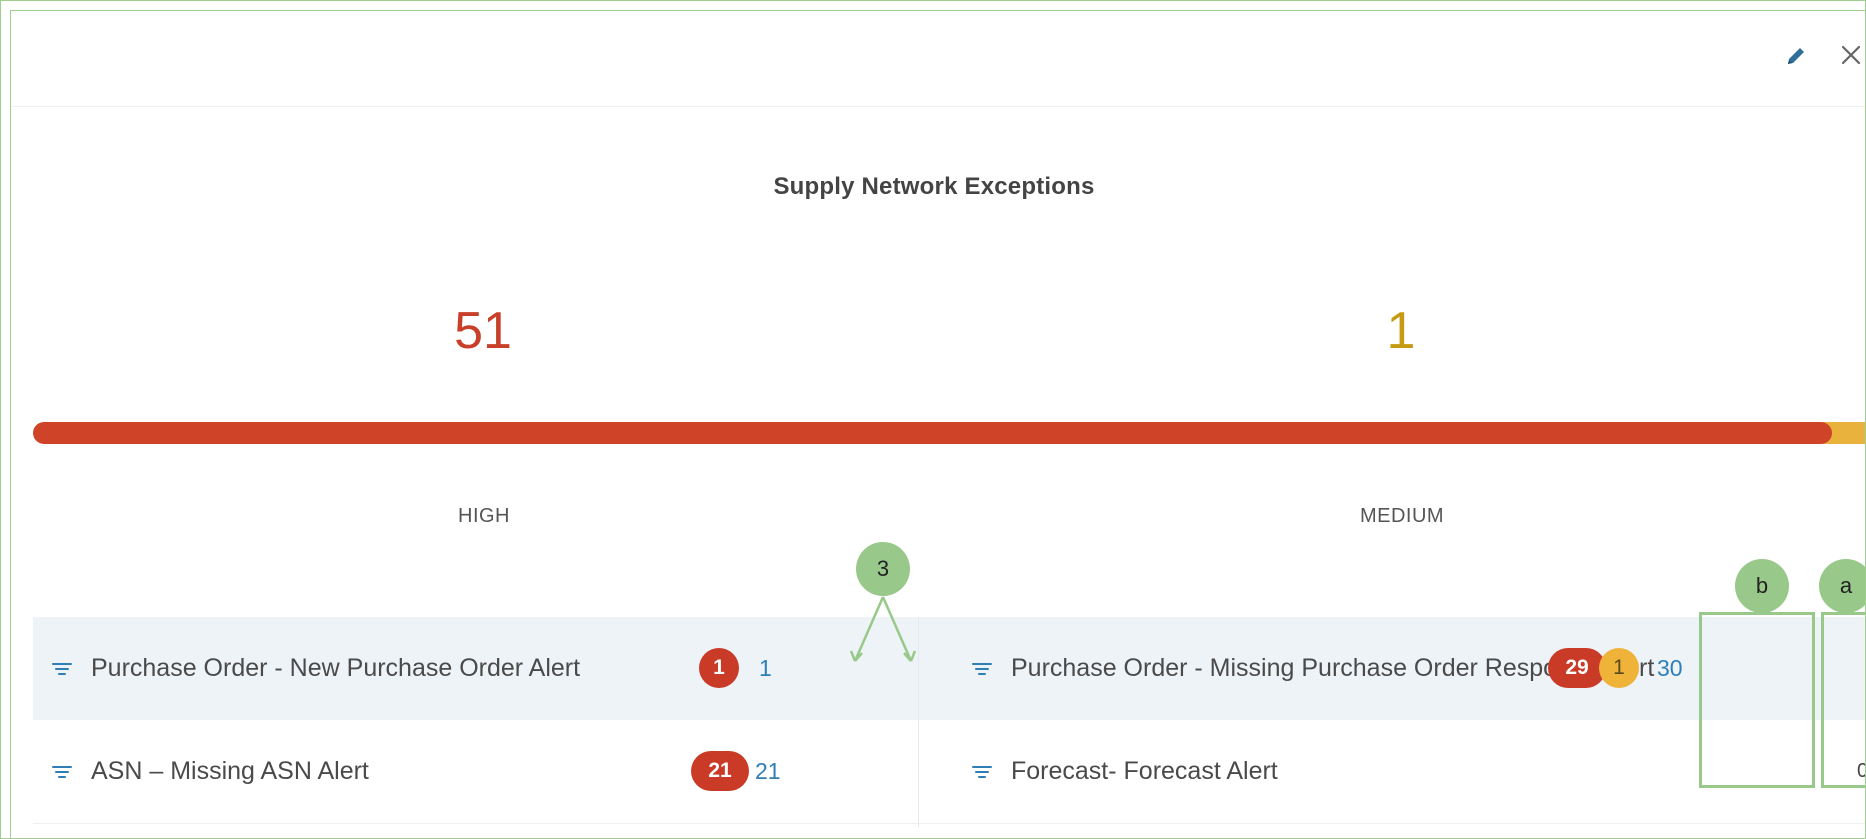 This screenshot has width=1866, height=839. What do you see at coordinates (1402, 516) in the screenshot?
I see `medium-label: MEDIUM` at bounding box center [1402, 516].